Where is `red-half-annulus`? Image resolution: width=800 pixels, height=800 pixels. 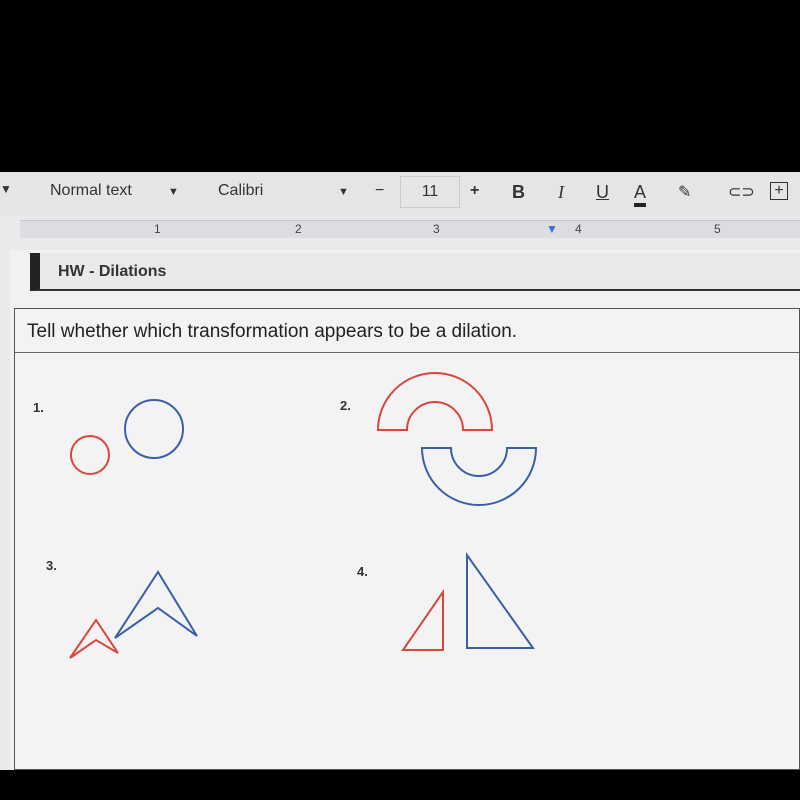 red-half-annulus is located at coordinates (435, 401).